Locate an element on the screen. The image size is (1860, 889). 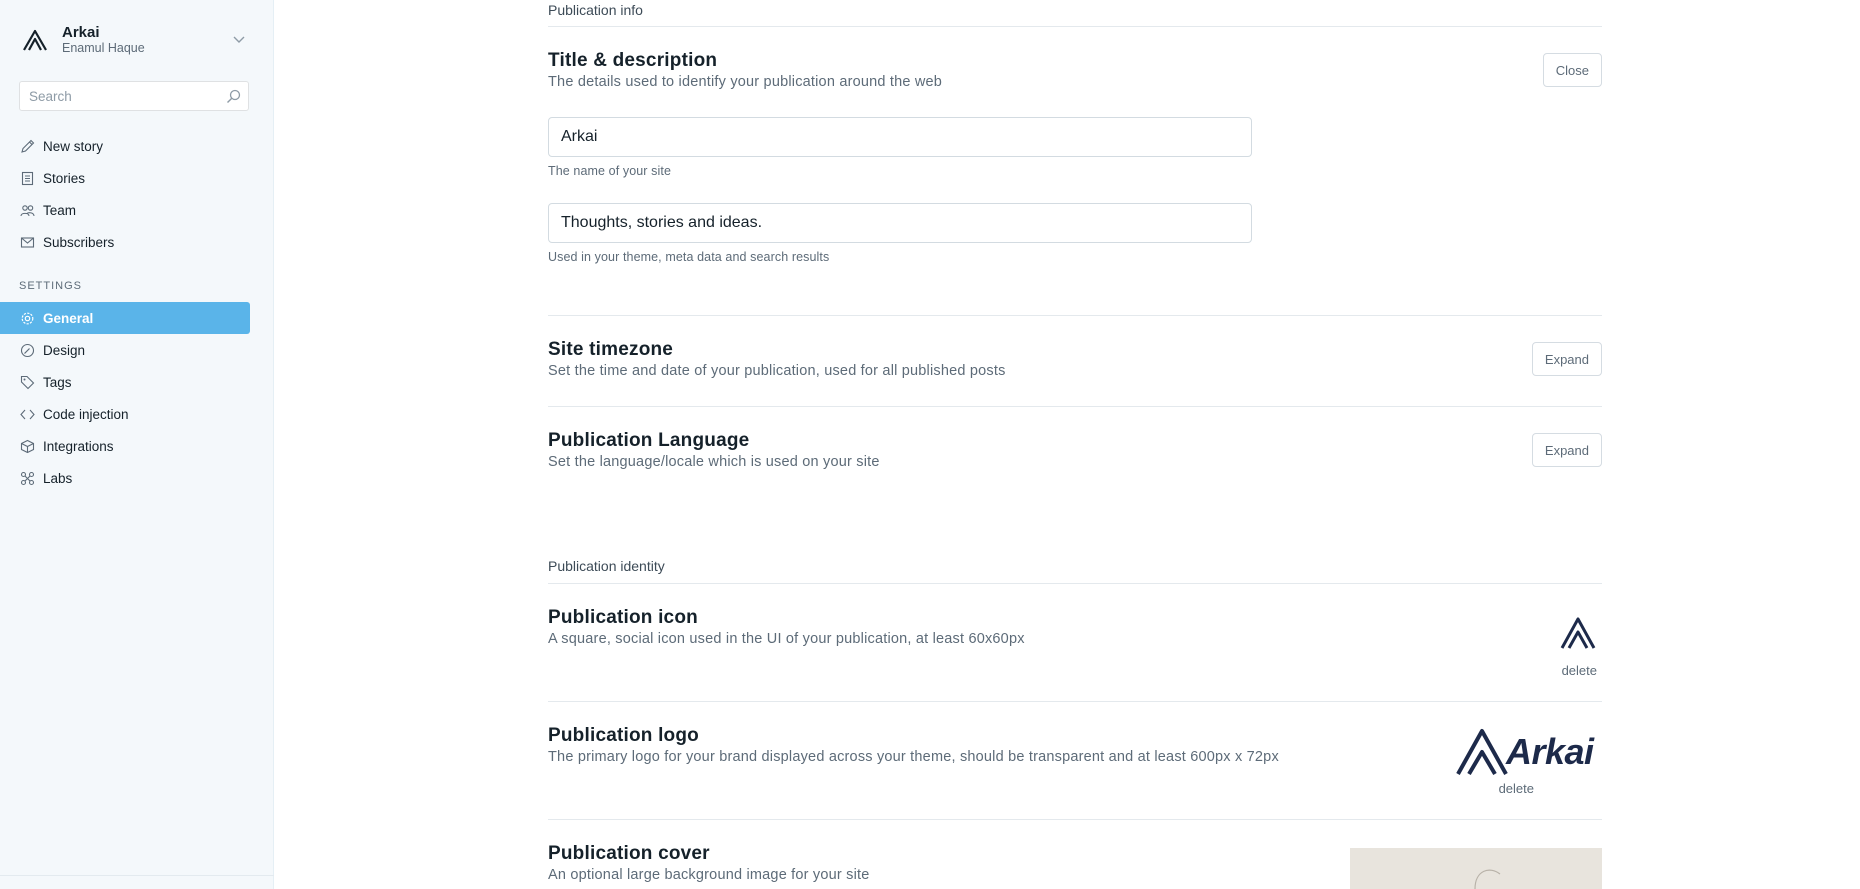
nav-item-design: Design is located at coordinates (137, 350).